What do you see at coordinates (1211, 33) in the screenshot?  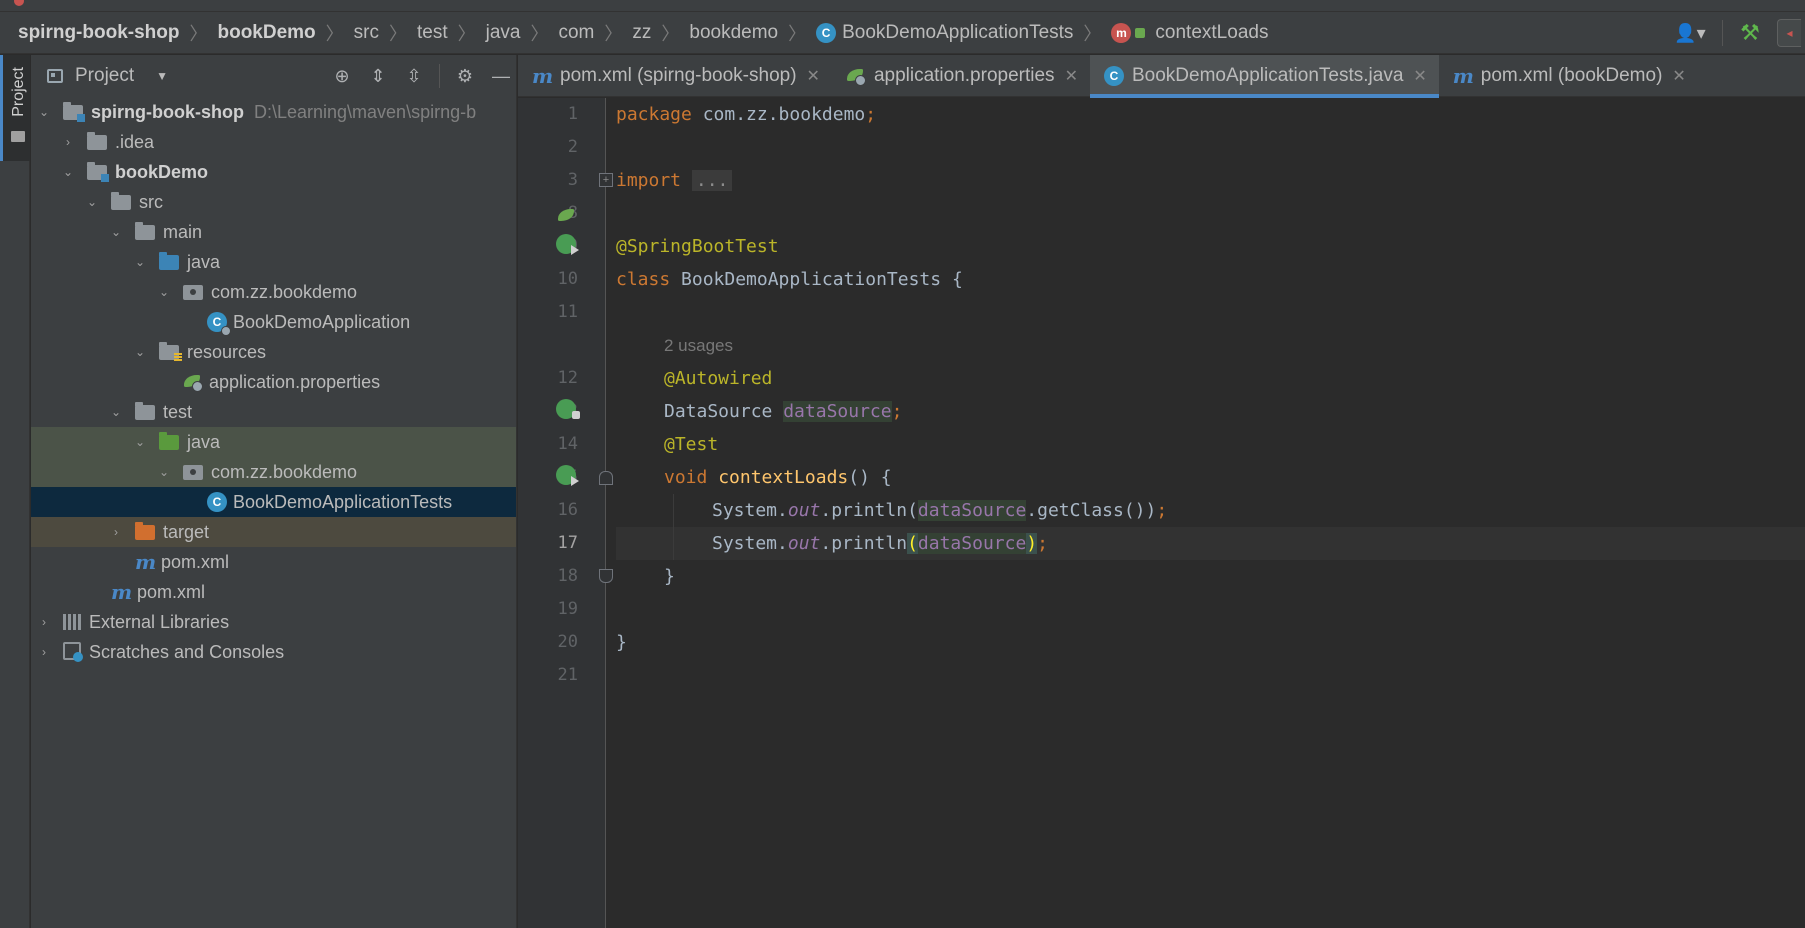 I see `breadcrumb-method: contextLoads` at bounding box center [1211, 33].